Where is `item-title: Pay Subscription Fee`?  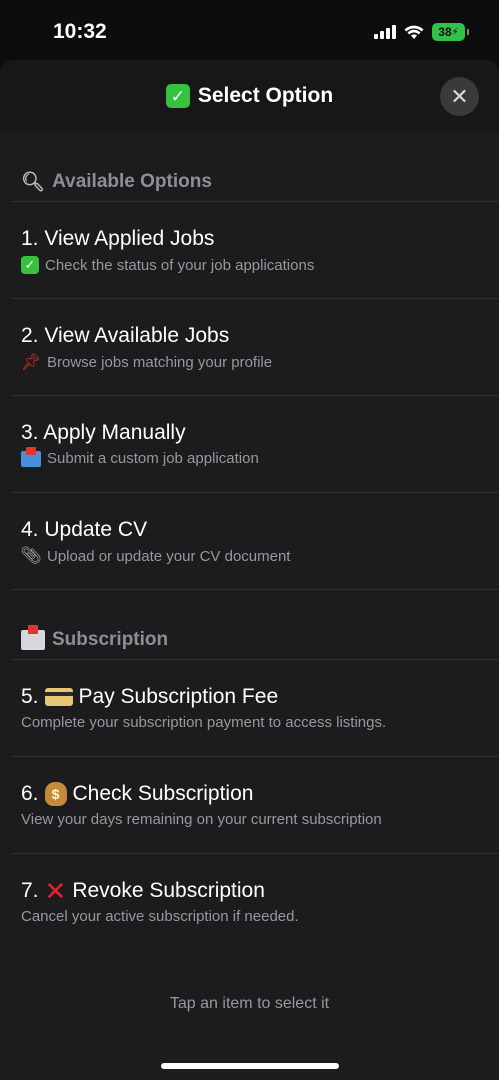
item-title: Pay Subscription Fee is located at coordinates (178, 696).